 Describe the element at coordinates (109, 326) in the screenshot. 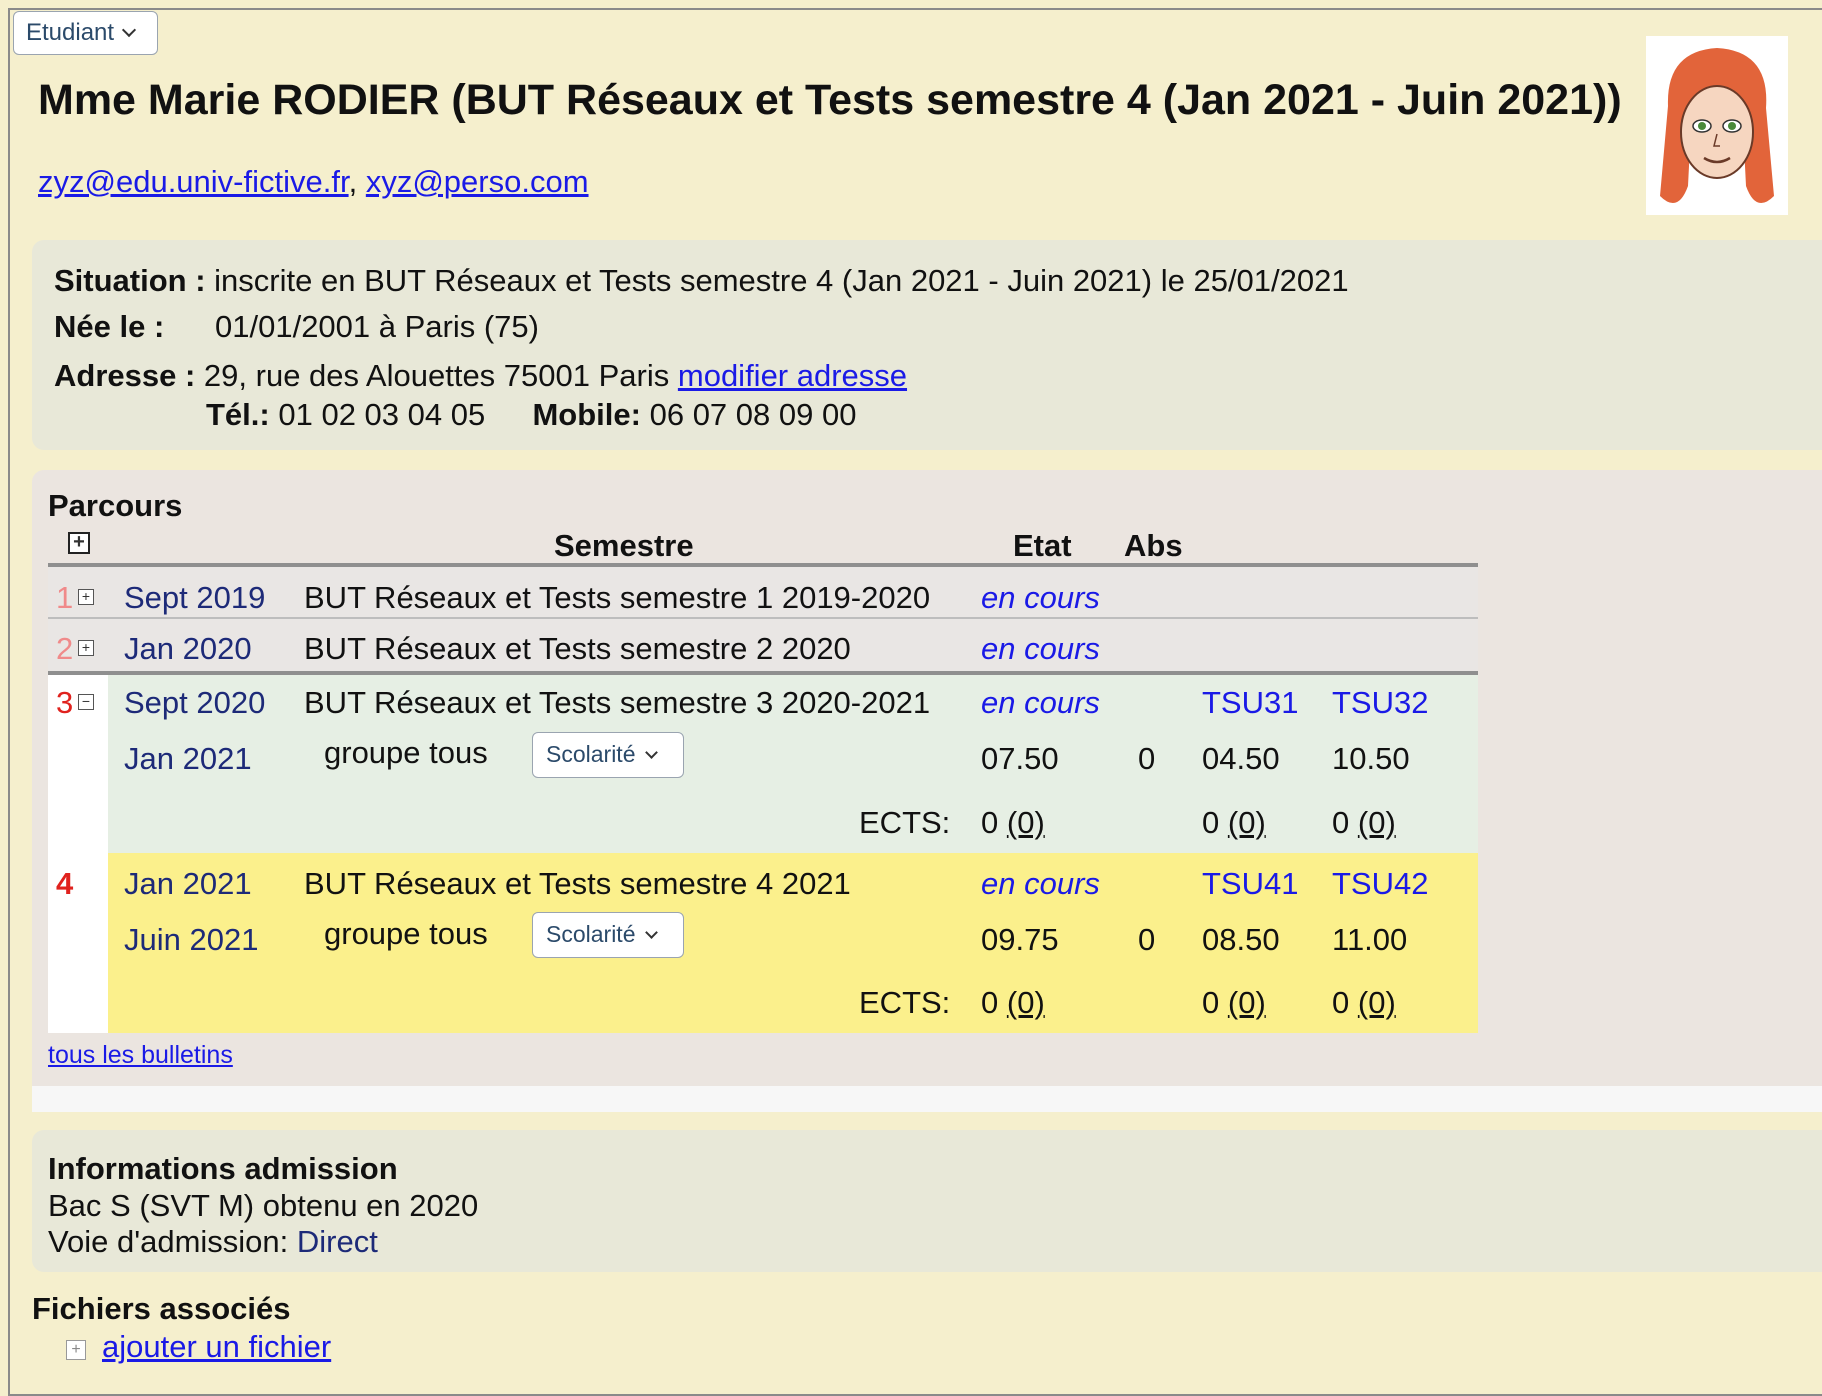

I see `birth-label: Née le :` at that location.